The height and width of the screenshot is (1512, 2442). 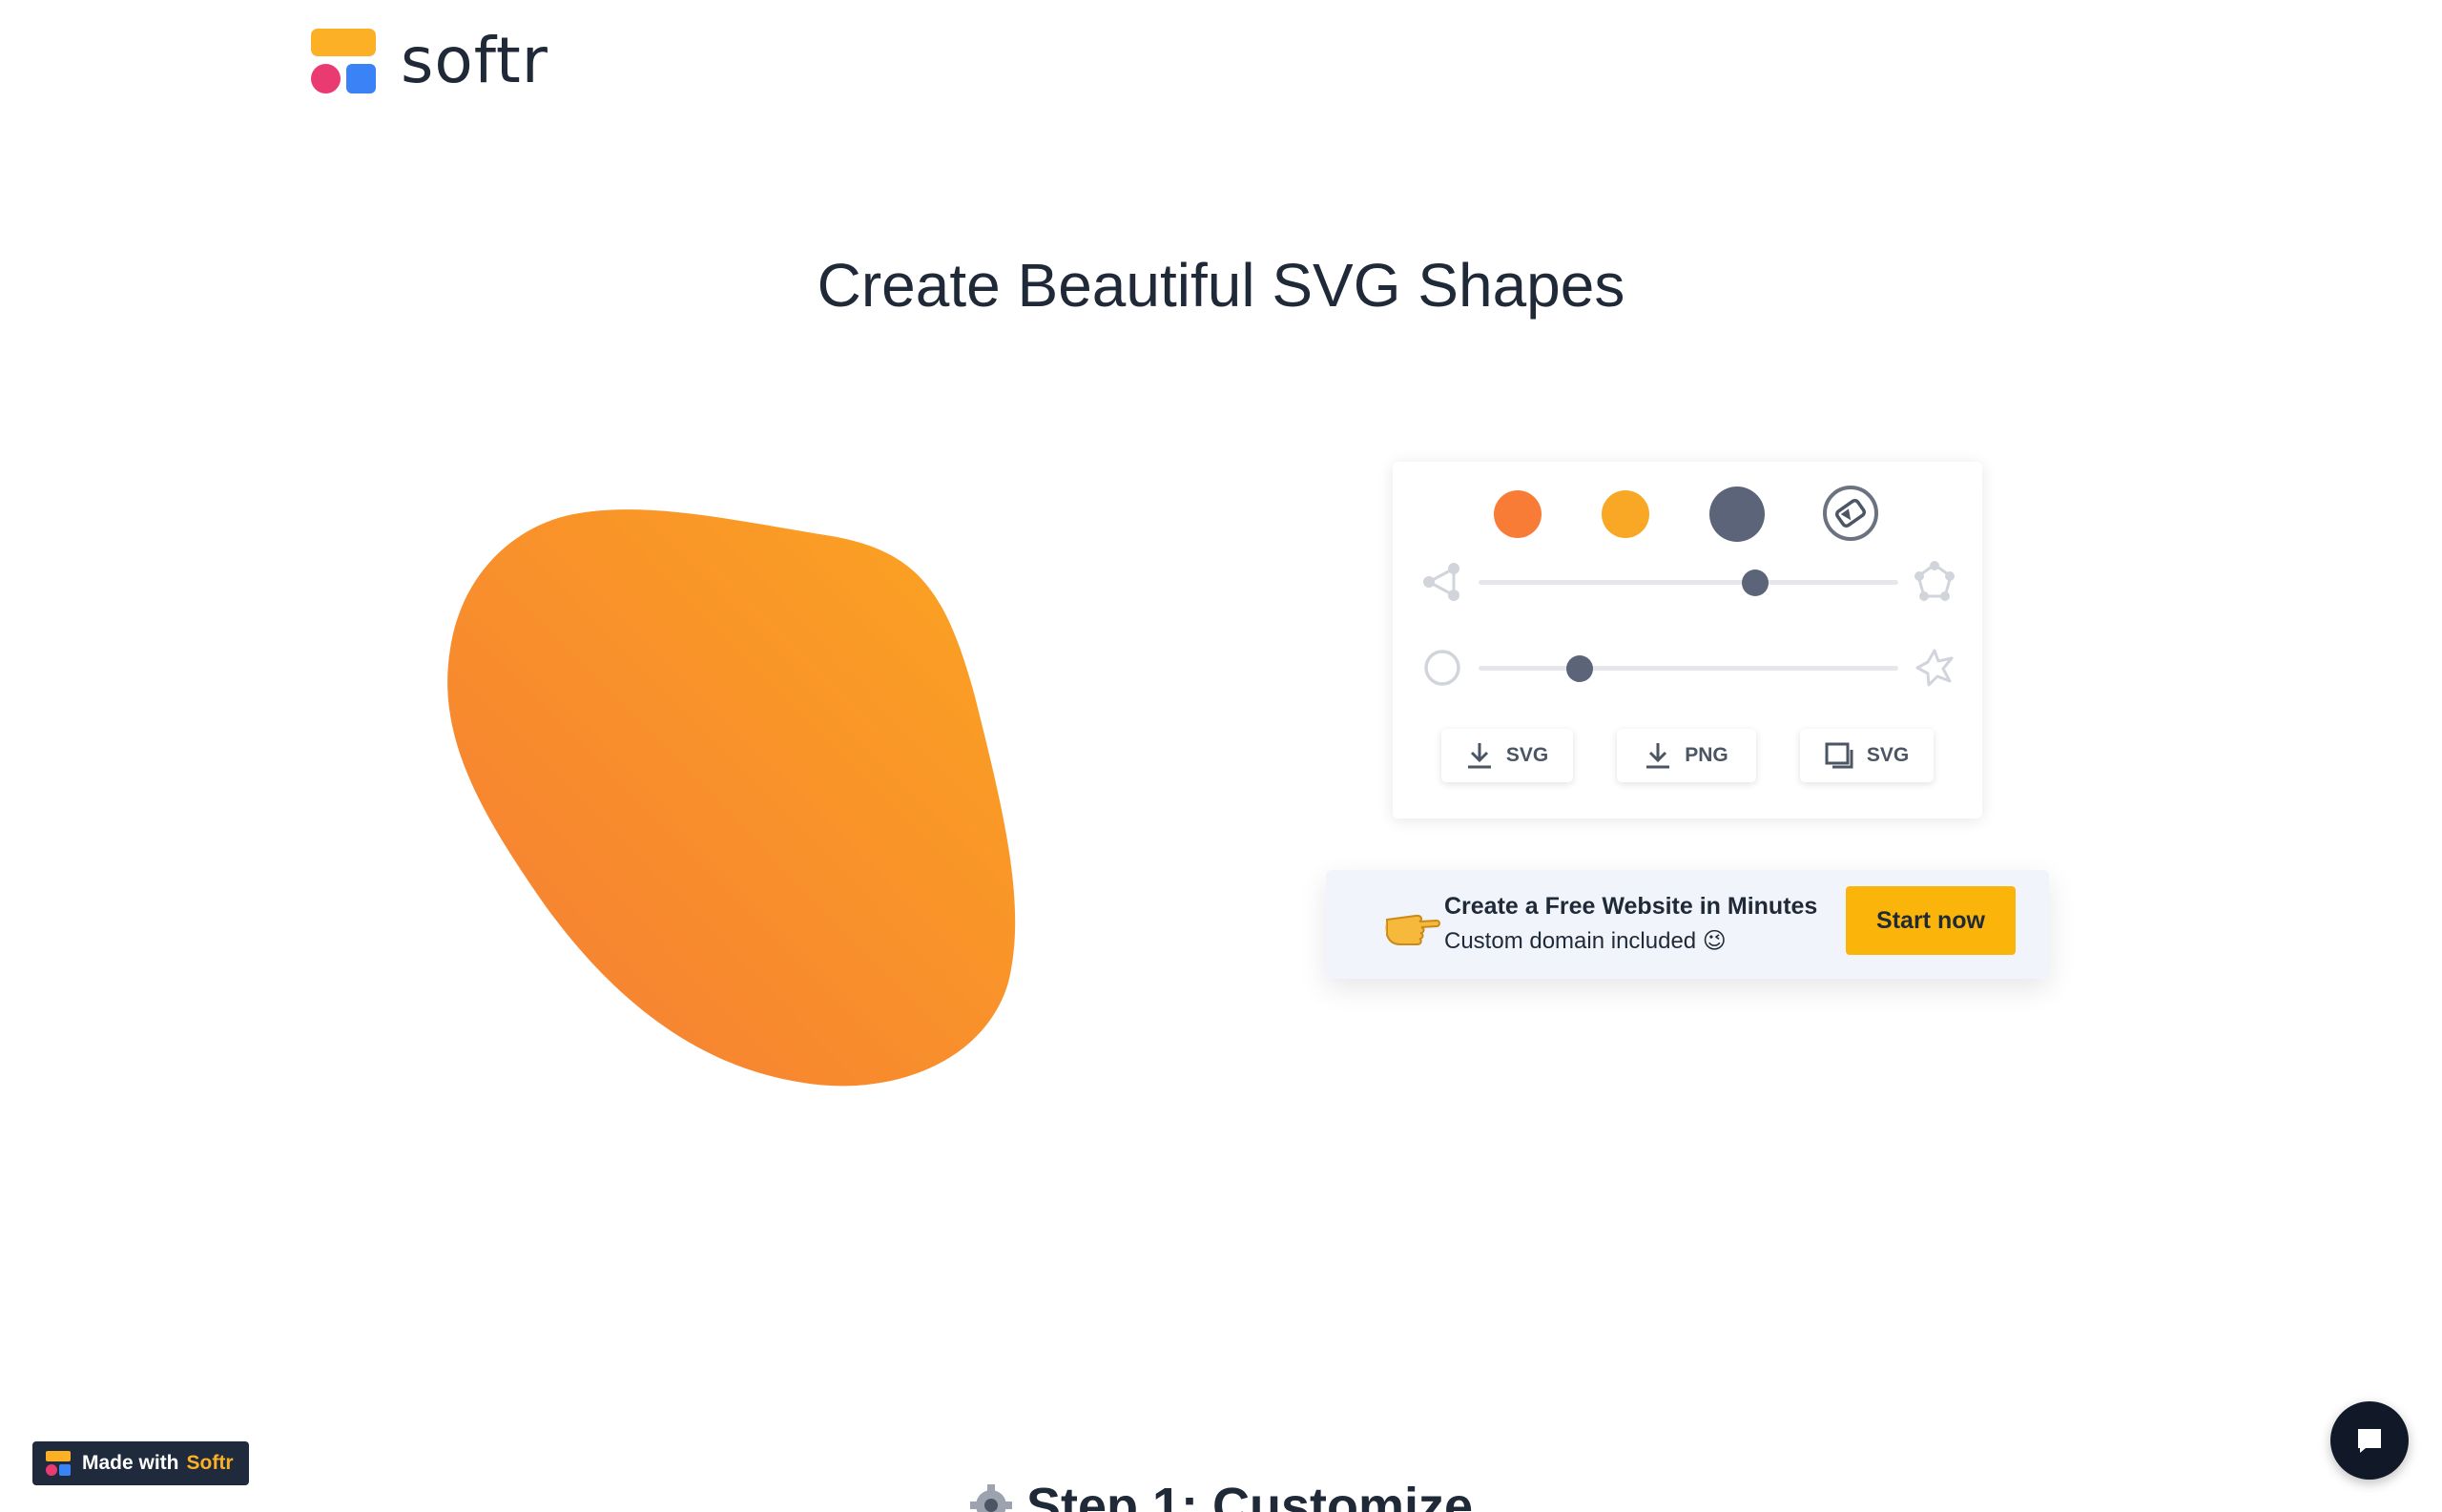 What do you see at coordinates (1755, 583) in the screenshot?
I see `complexity-slider-thumb` at bounding box center [1755, 583].